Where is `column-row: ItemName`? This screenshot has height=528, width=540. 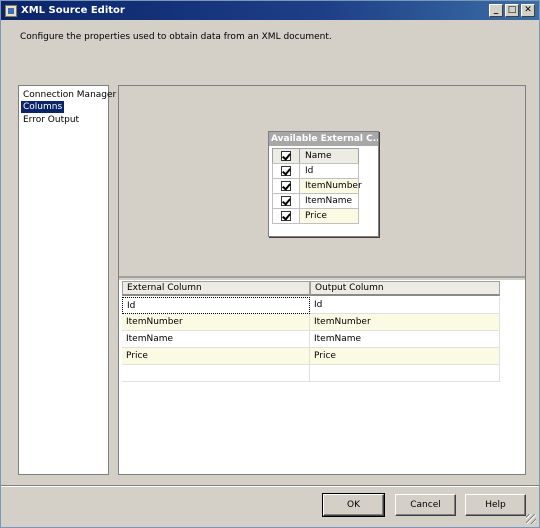
column-row: ItemName is located at coordinates (315, 201).